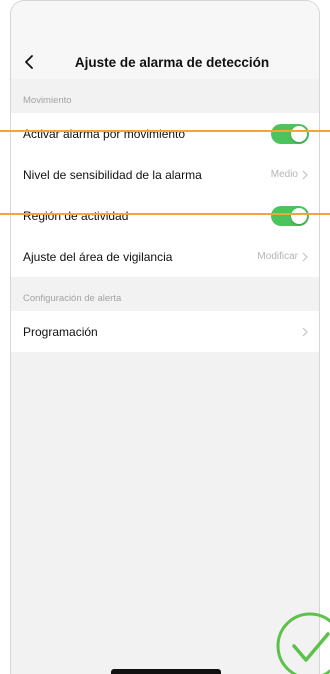 The height and width of the screenshot is (674, 330). I want to click on surveillance-area-value: Modificar, so click(277, 256).